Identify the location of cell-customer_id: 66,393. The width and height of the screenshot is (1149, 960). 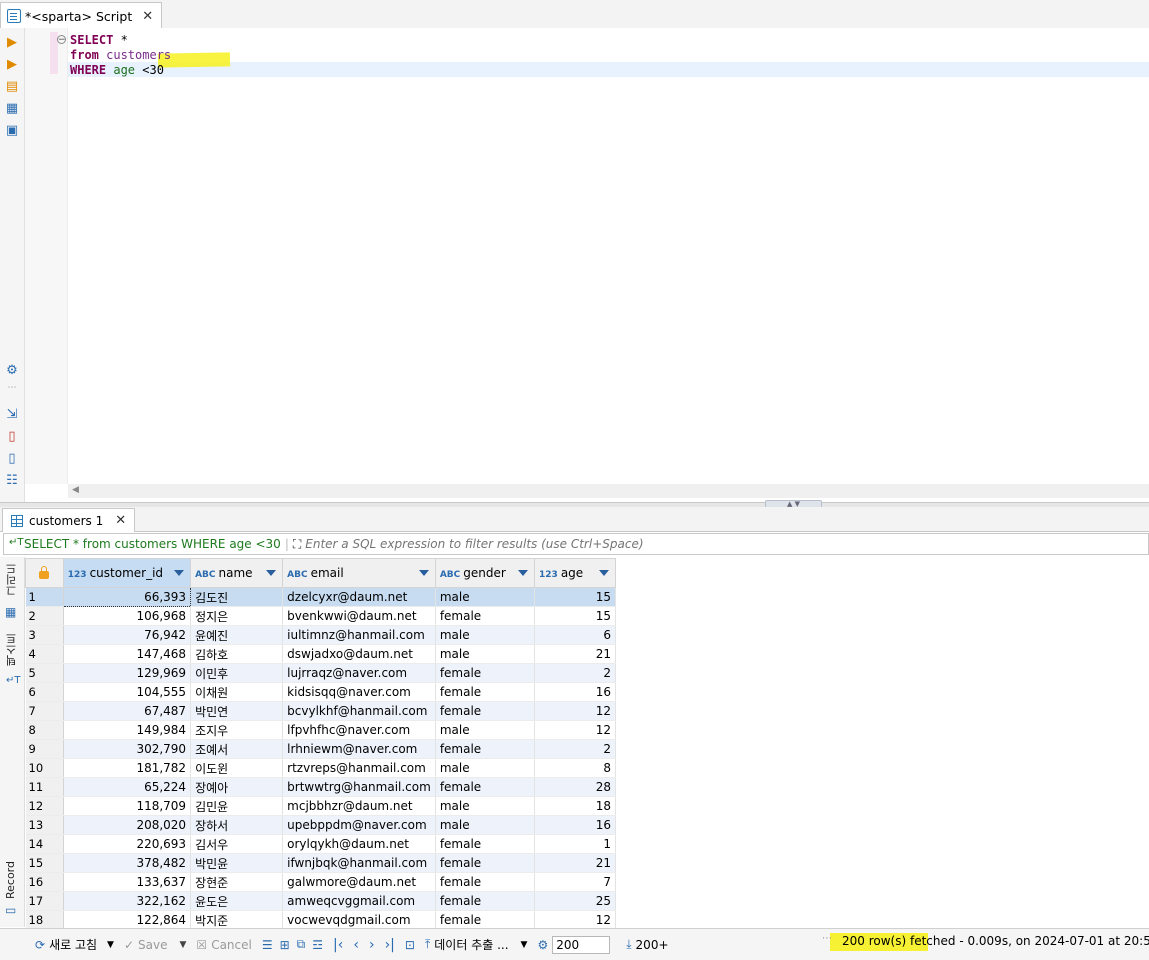
(127, 597).